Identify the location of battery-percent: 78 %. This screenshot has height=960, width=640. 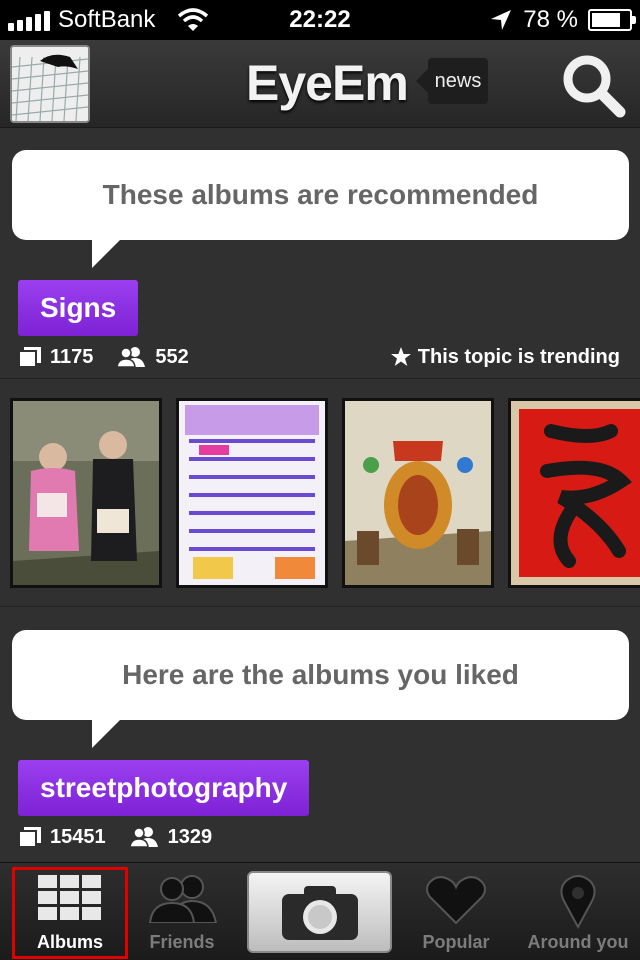
(550, 19).